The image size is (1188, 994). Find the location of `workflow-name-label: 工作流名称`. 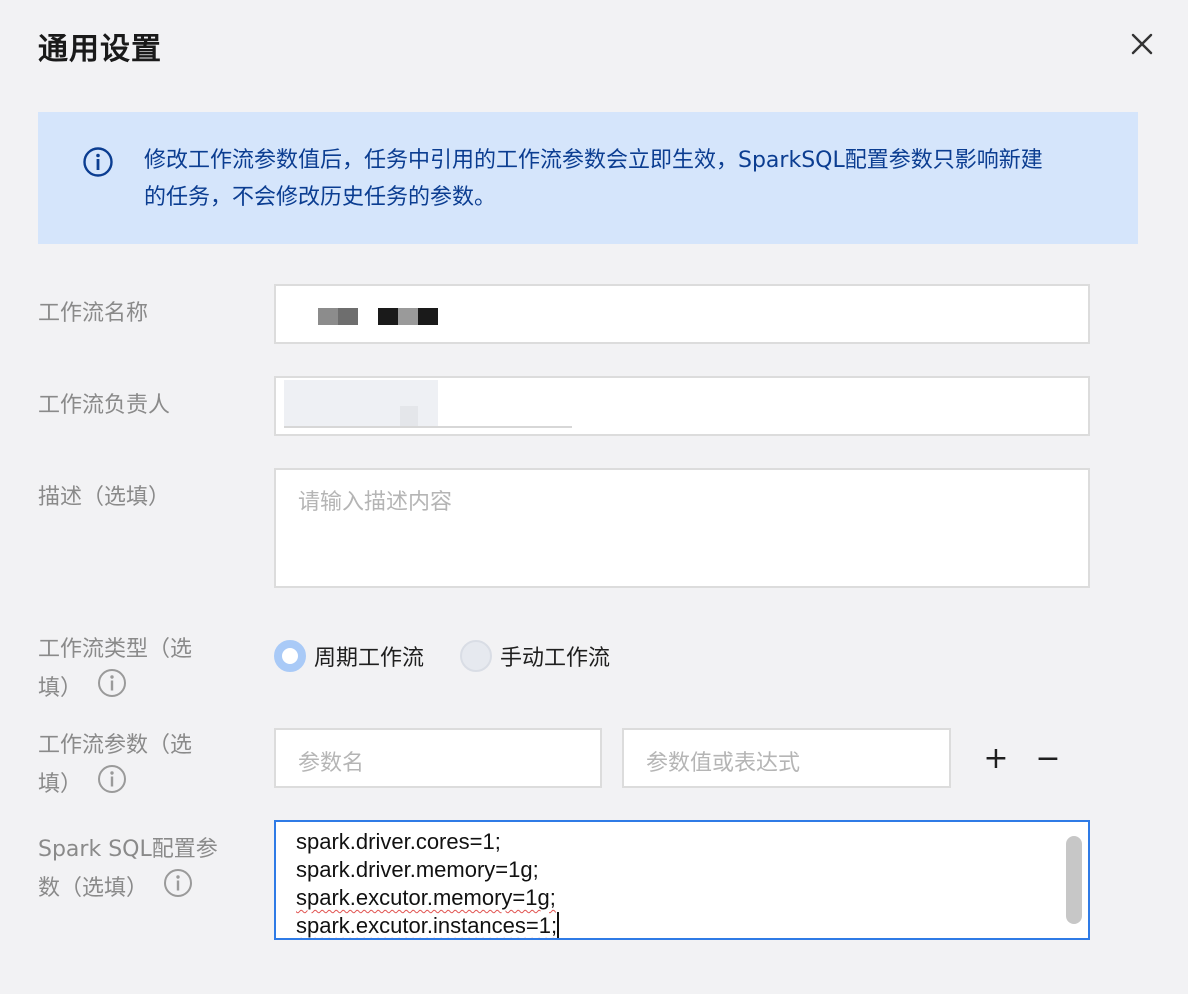

workflow-name-label: 工作流名称 is located at coordinates (93, 313).